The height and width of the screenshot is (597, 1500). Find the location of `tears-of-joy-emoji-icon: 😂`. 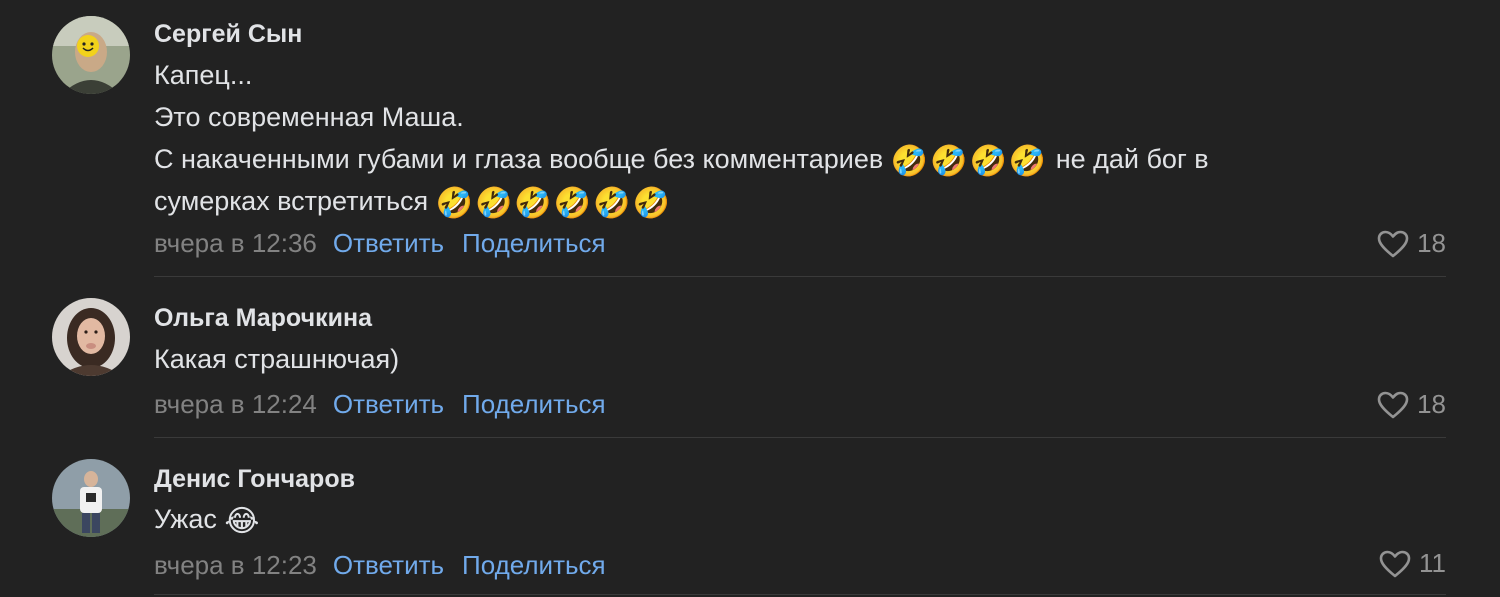

tears-of-joy-emoji-icon: 😂 is located at coordinates (243, 521).